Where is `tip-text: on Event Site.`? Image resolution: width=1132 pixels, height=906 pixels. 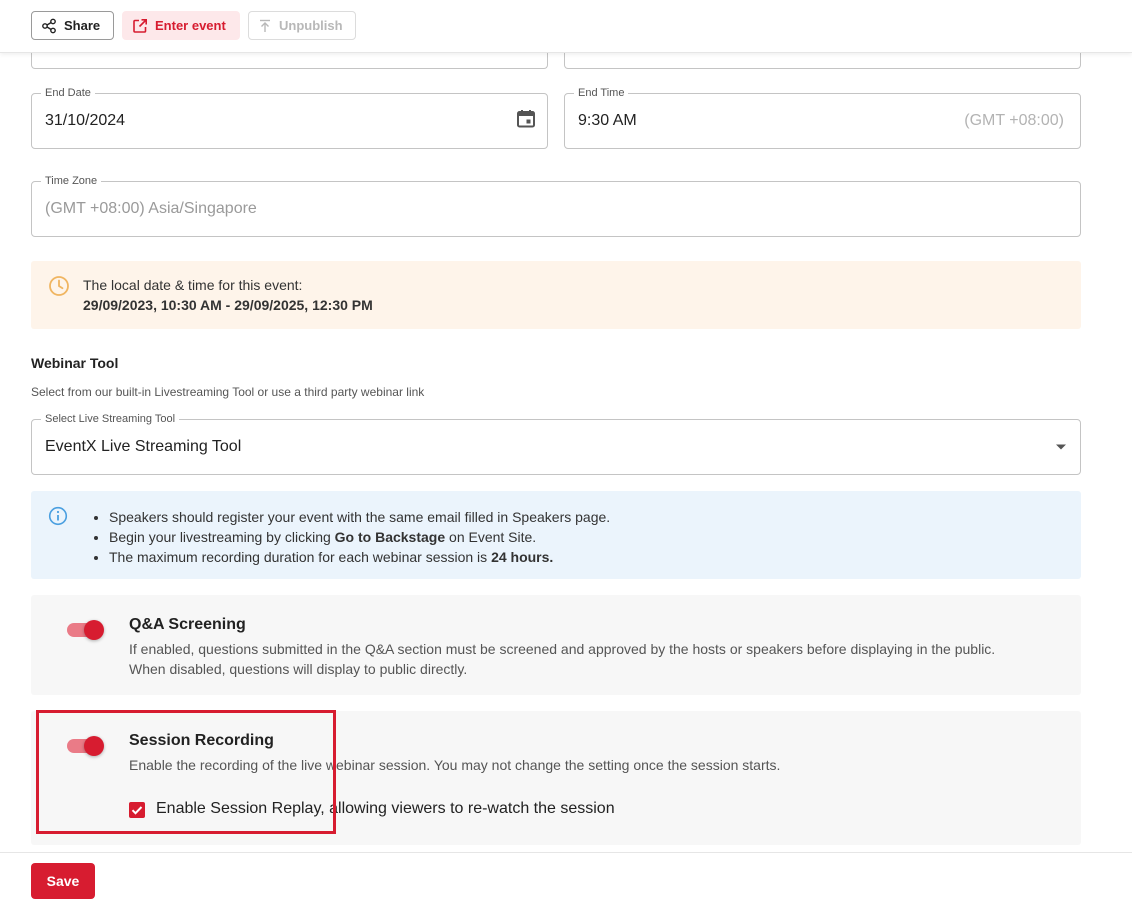
tip-text: on Event Site. is located at coordinates (491, 537).